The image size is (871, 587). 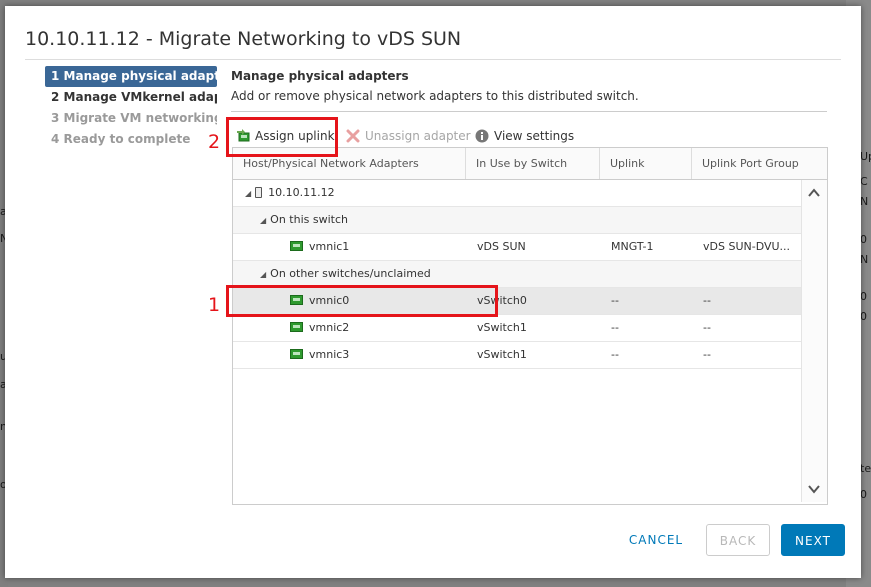 I want to click on cancel-button: CANCEL, so click(x=656, y=540).